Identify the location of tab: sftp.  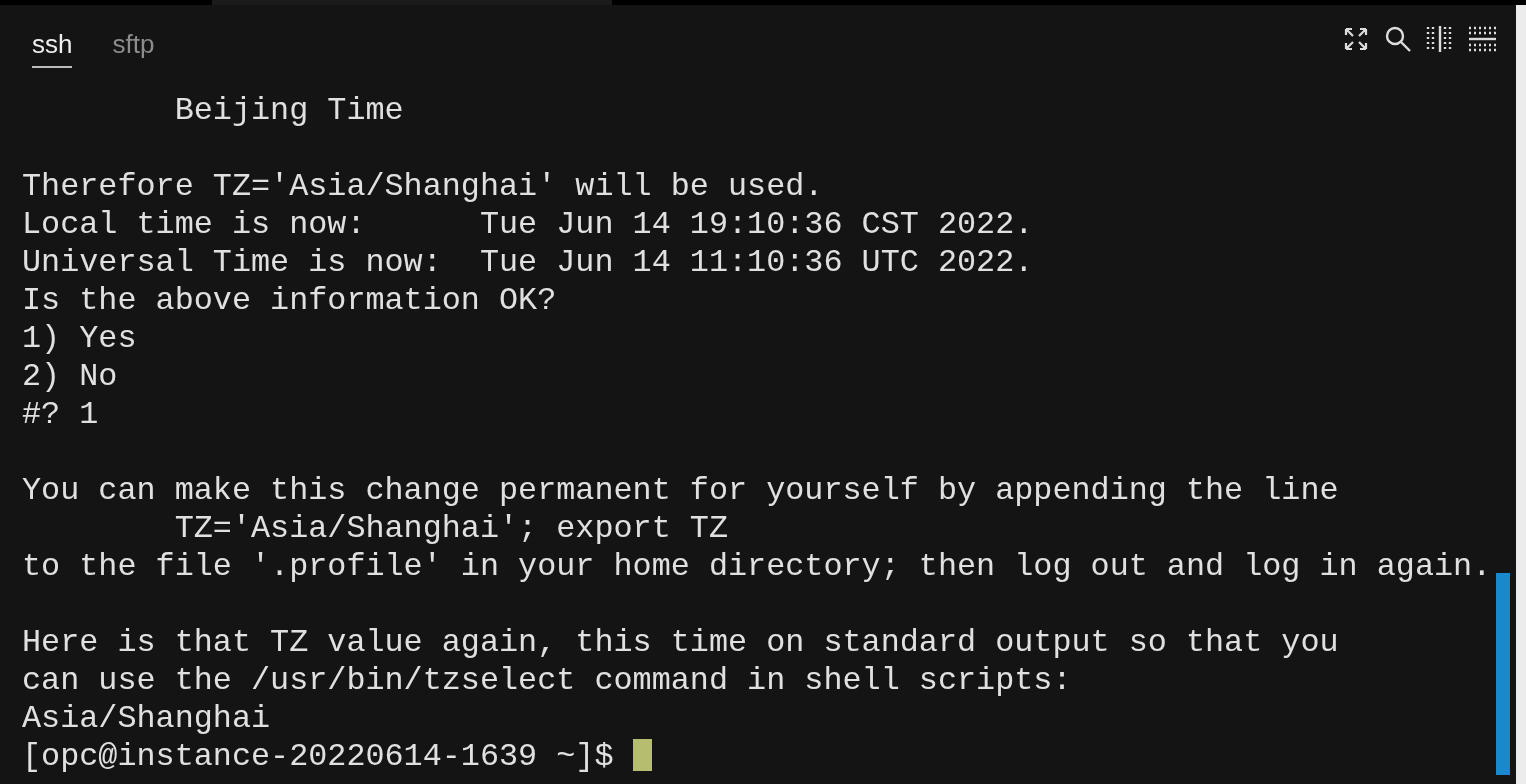
(133, 45).